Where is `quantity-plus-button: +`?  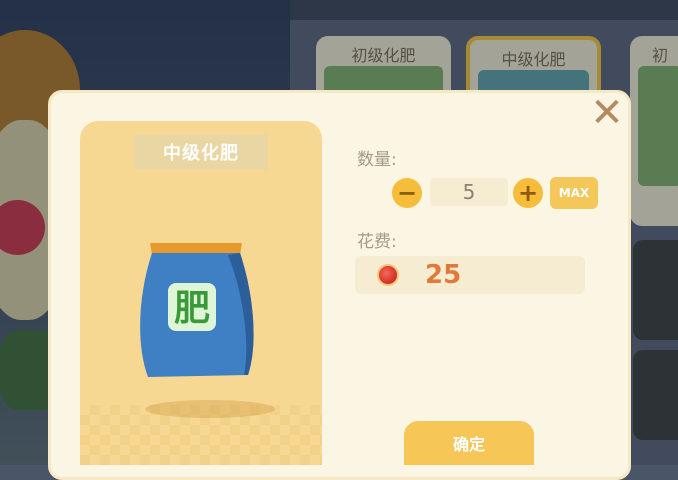
quantity-plus-button: + is located at coordinates (528, 193).